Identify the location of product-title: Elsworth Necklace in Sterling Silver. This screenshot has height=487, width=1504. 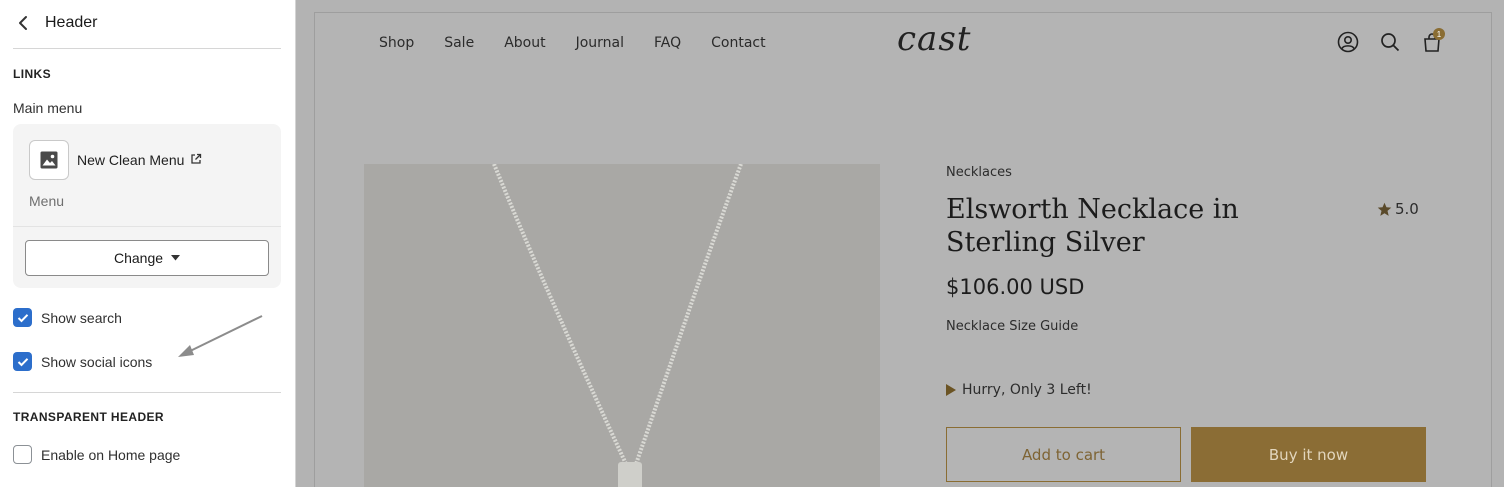
(1092, 226).